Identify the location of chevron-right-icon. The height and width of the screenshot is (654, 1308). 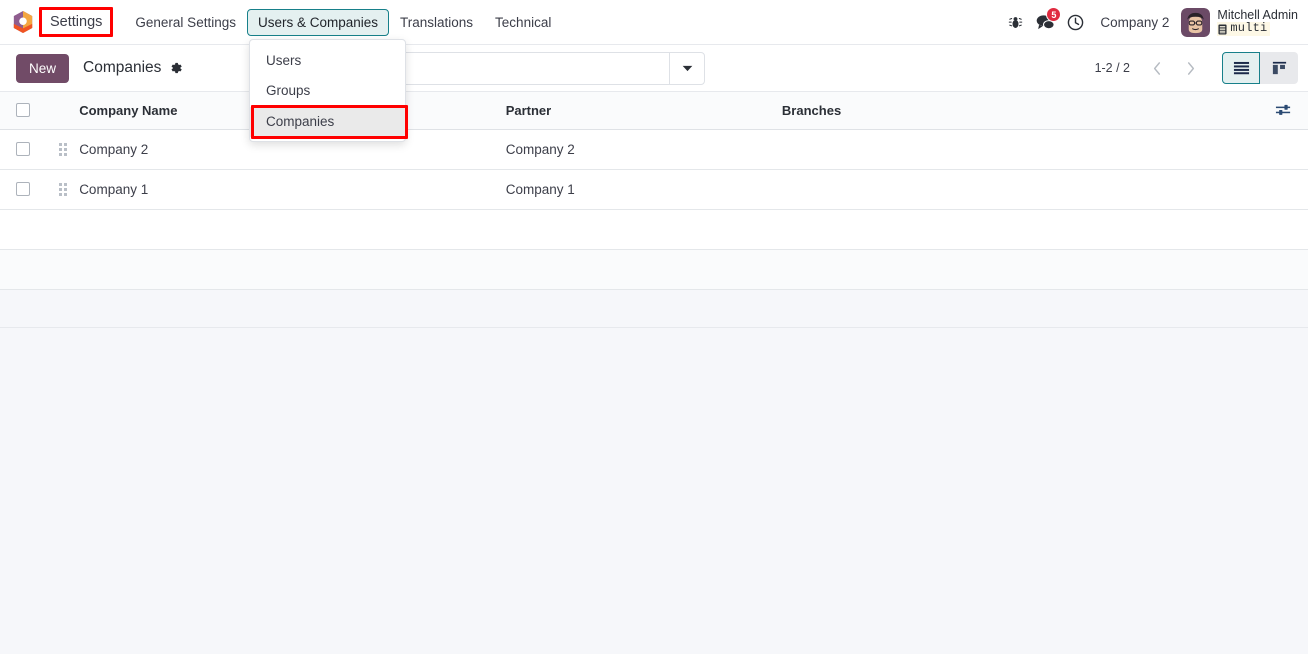
(1191, 68).